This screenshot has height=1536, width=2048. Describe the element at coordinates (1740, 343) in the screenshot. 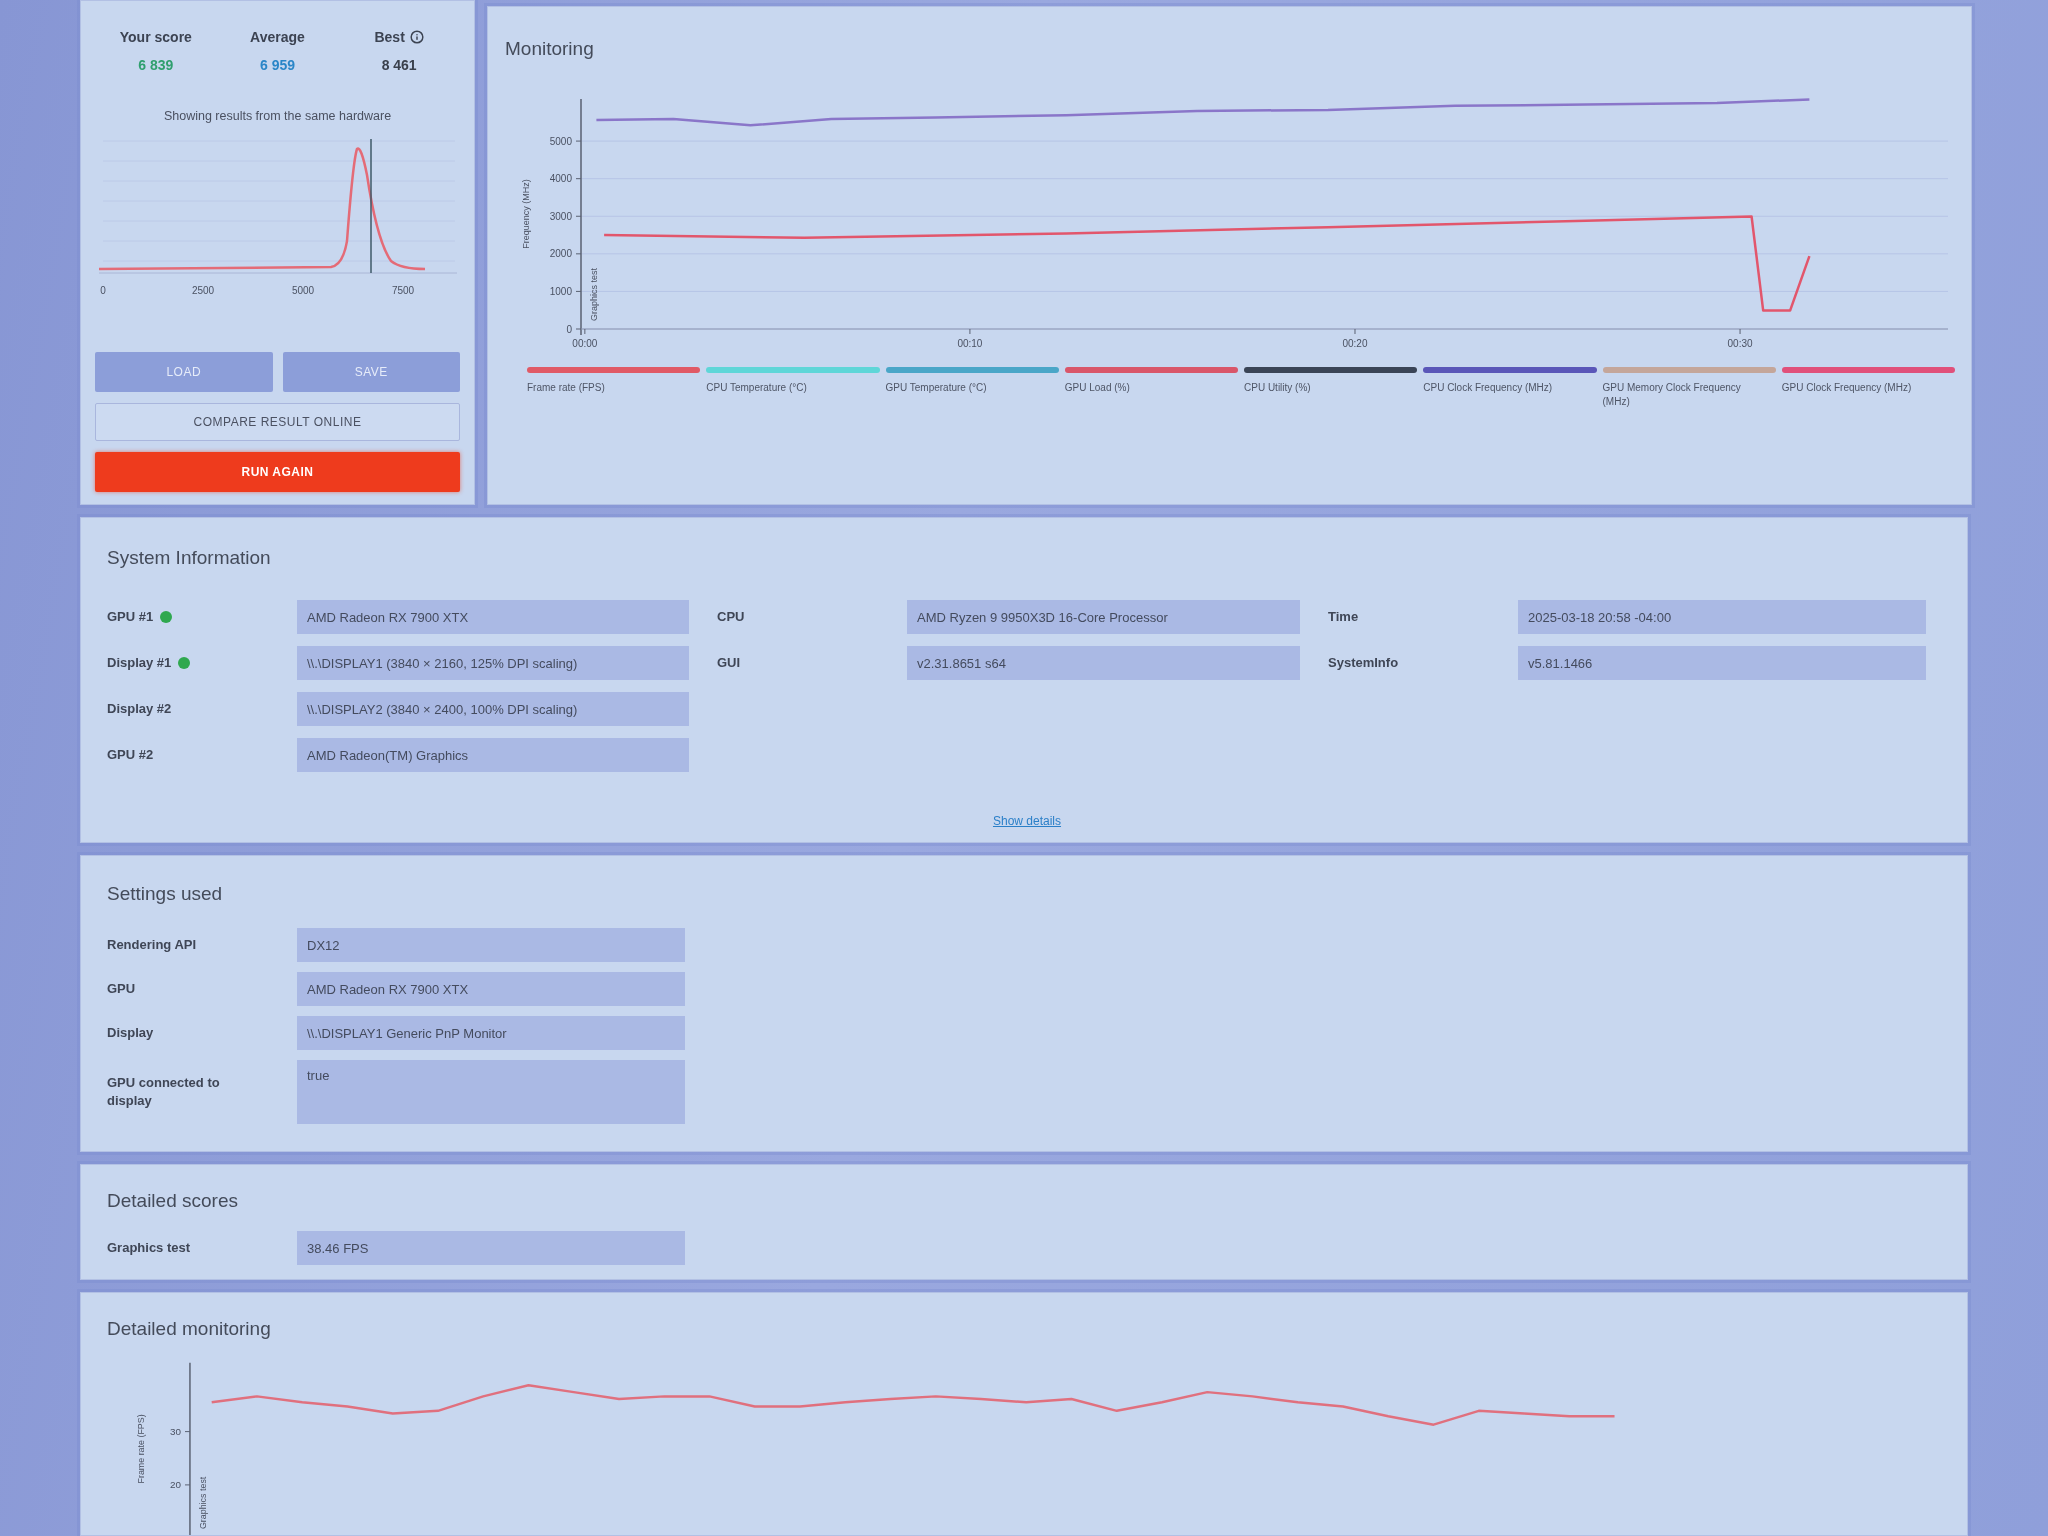

I see `axis-tick-label: 00:30` at that location.